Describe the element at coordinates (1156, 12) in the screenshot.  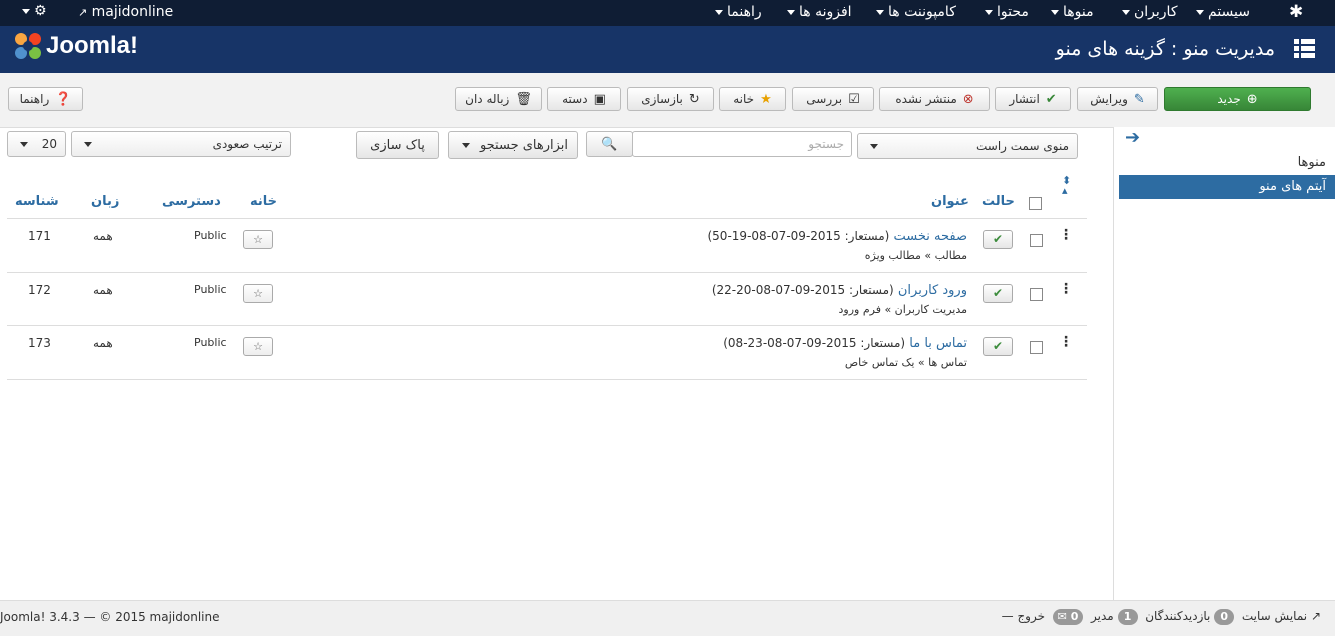
I see `menu-users-label: کاربران` at that location.